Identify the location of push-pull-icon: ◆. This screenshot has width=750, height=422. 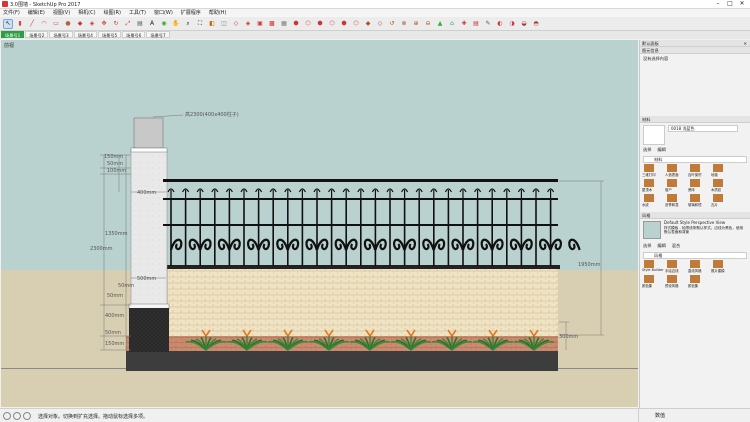
(80, 24).